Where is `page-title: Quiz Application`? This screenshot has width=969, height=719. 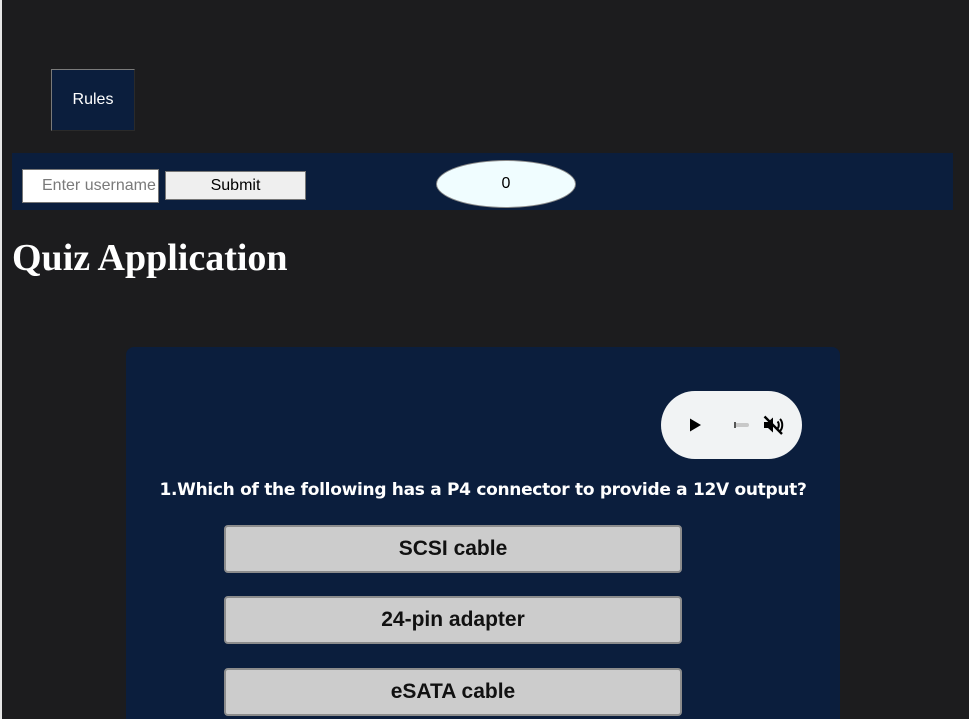
page-title: Quiz Application is located at coordinates (150, 258).